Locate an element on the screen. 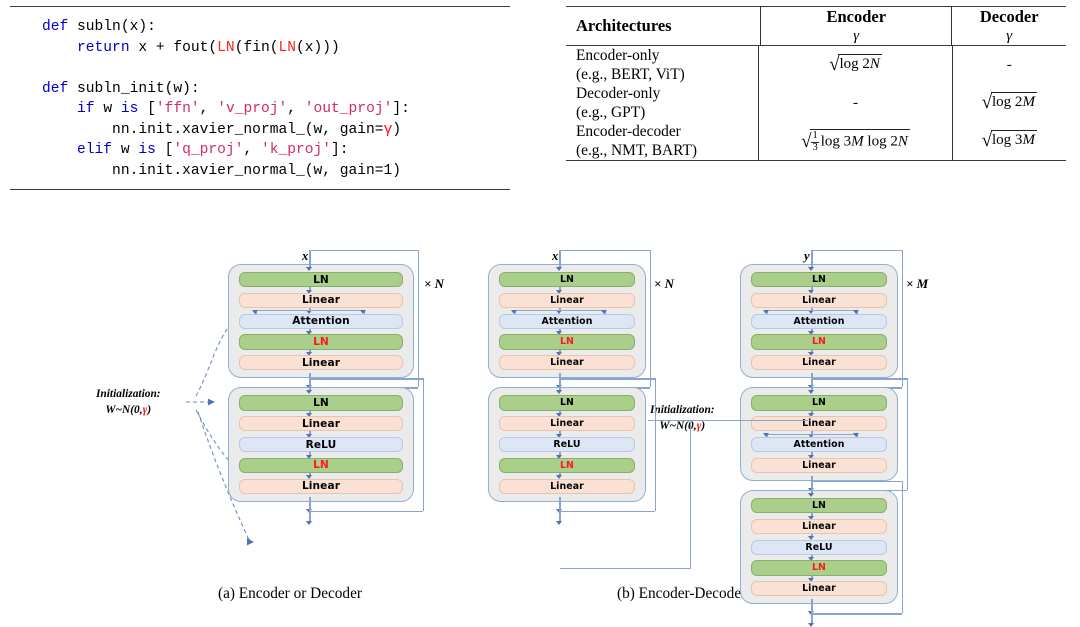  attention-fanout-bar is located at coordinates (812, 311).